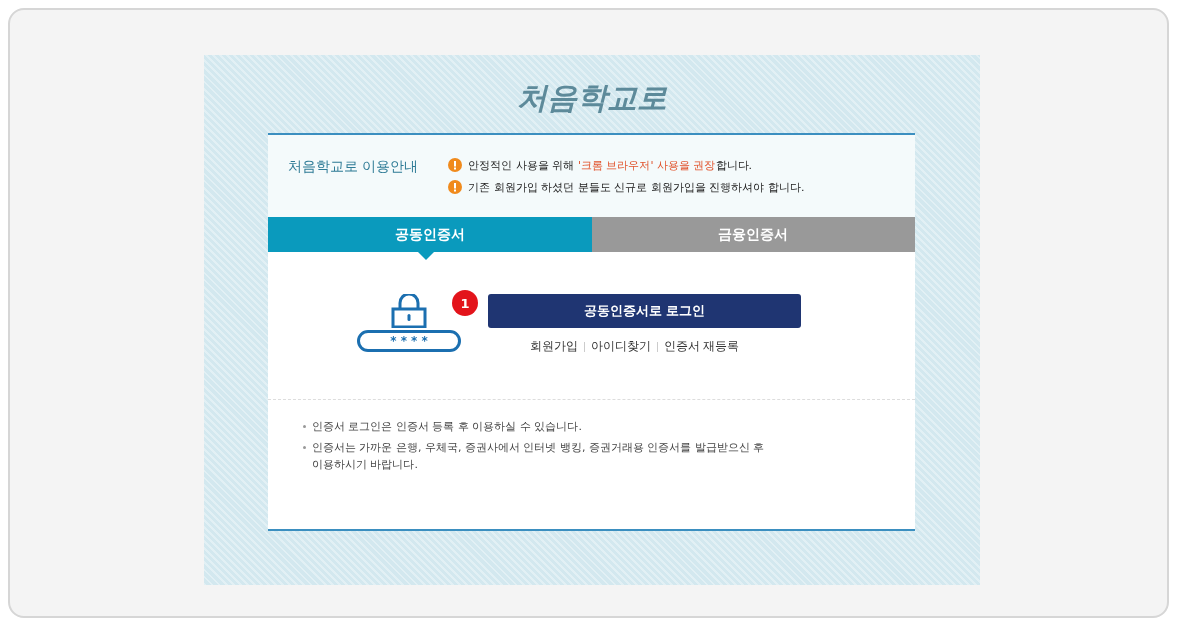 This screenshot has height=626, width=1177. Describe the element at coordinates (644, 311) in the screenshot. I see `login-button: 공동인증서로 로그인` at that location.